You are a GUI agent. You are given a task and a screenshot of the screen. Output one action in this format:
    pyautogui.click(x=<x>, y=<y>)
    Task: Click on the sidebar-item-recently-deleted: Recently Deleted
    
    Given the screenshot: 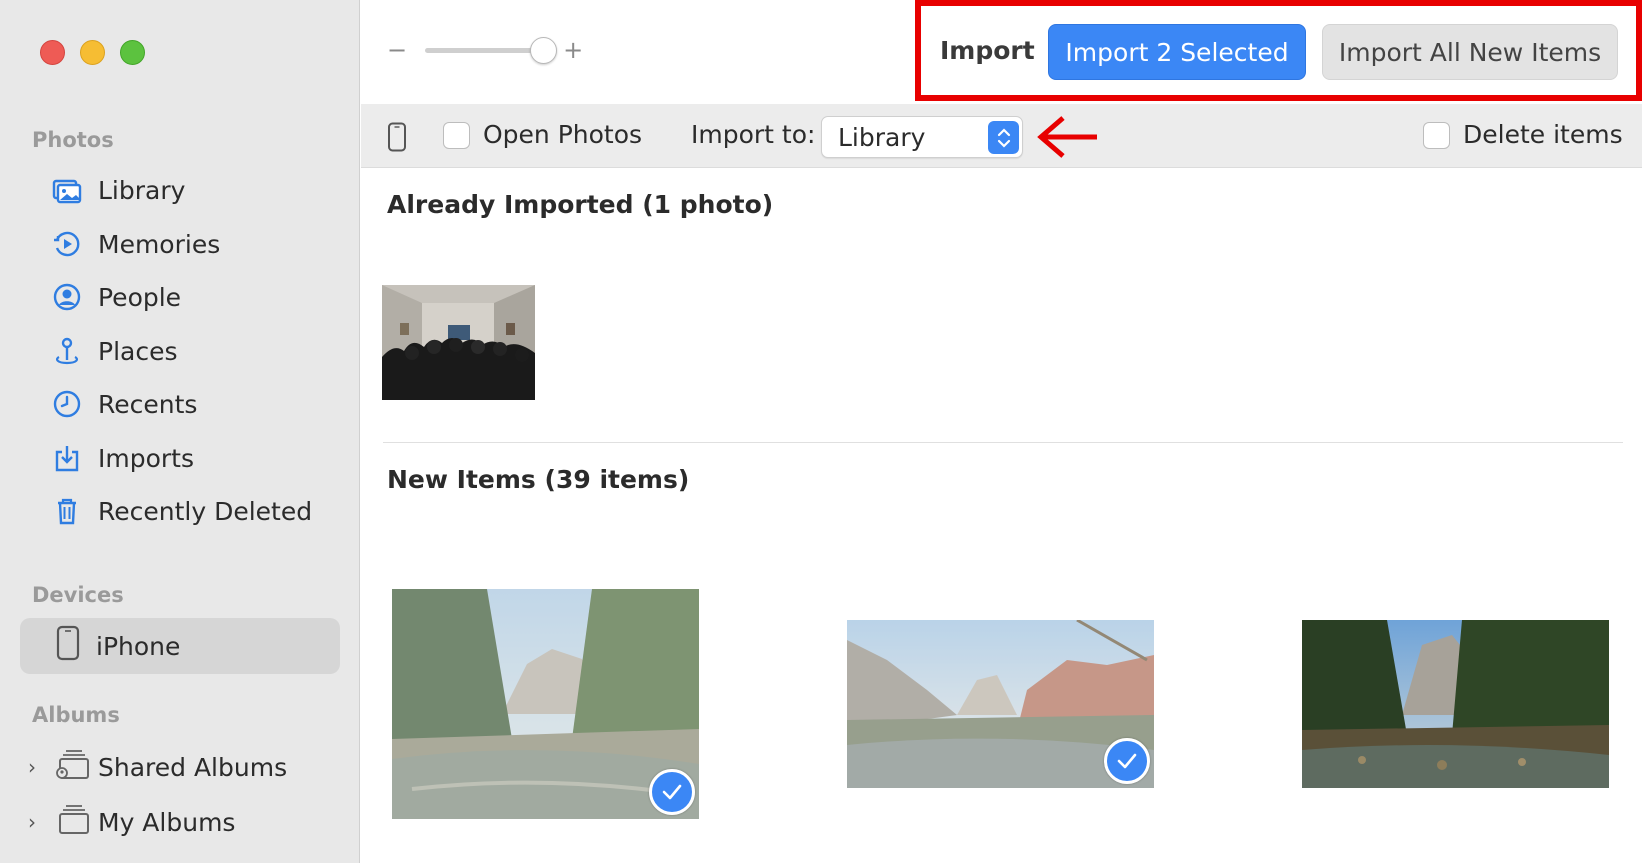 What is the action you would take?
    pyautogui.click(x=181, y=511)
    